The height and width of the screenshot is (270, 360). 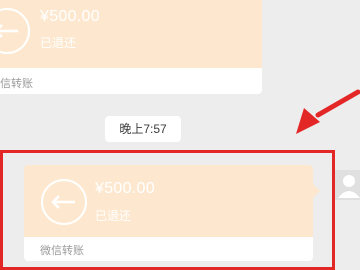 What do you see at coordinates (328, 111) in the screenshot?
I see `annotation-arrow-icon` at bounding box center [328, 111].